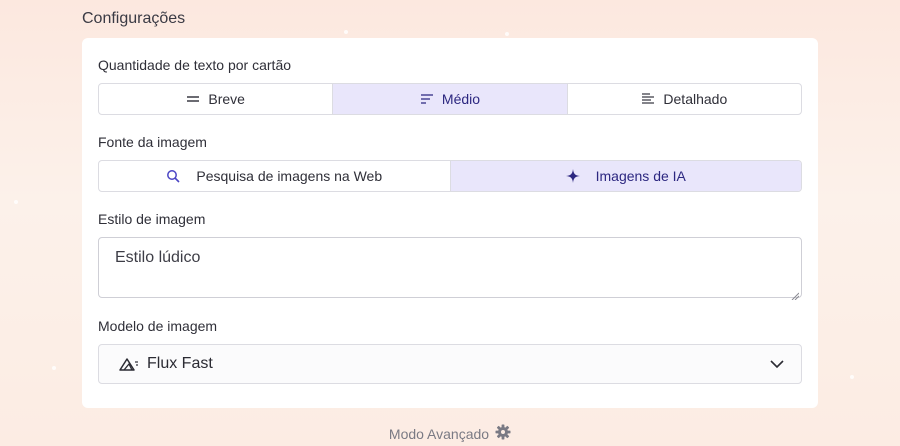 This screenshot has height=446, width=900. Describe the element at coordinates (158, 326) in the screenshot. I see `image-model-label: Modelo de imagem` at that location.